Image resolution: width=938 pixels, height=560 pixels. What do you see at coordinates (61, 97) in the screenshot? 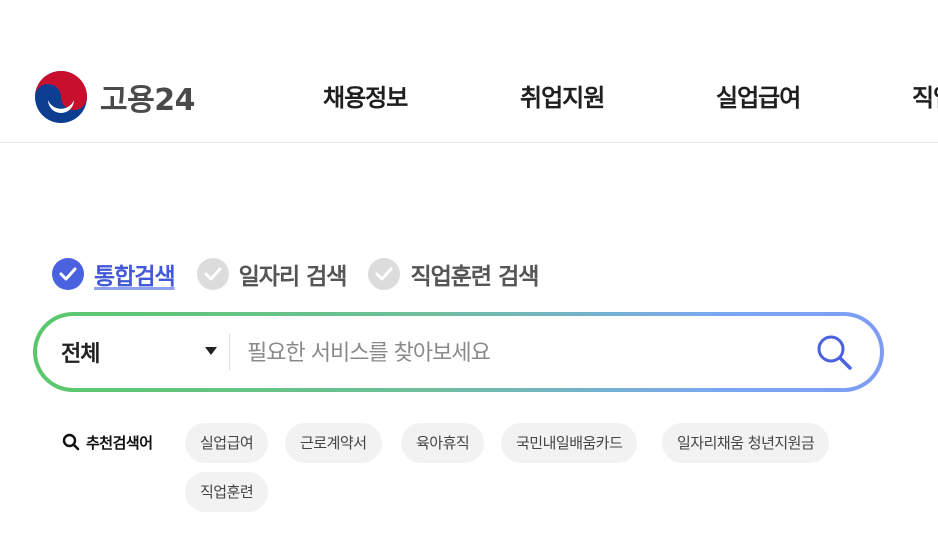
I see `taegeuk-logo-icon` at bounding box center [61, 97].